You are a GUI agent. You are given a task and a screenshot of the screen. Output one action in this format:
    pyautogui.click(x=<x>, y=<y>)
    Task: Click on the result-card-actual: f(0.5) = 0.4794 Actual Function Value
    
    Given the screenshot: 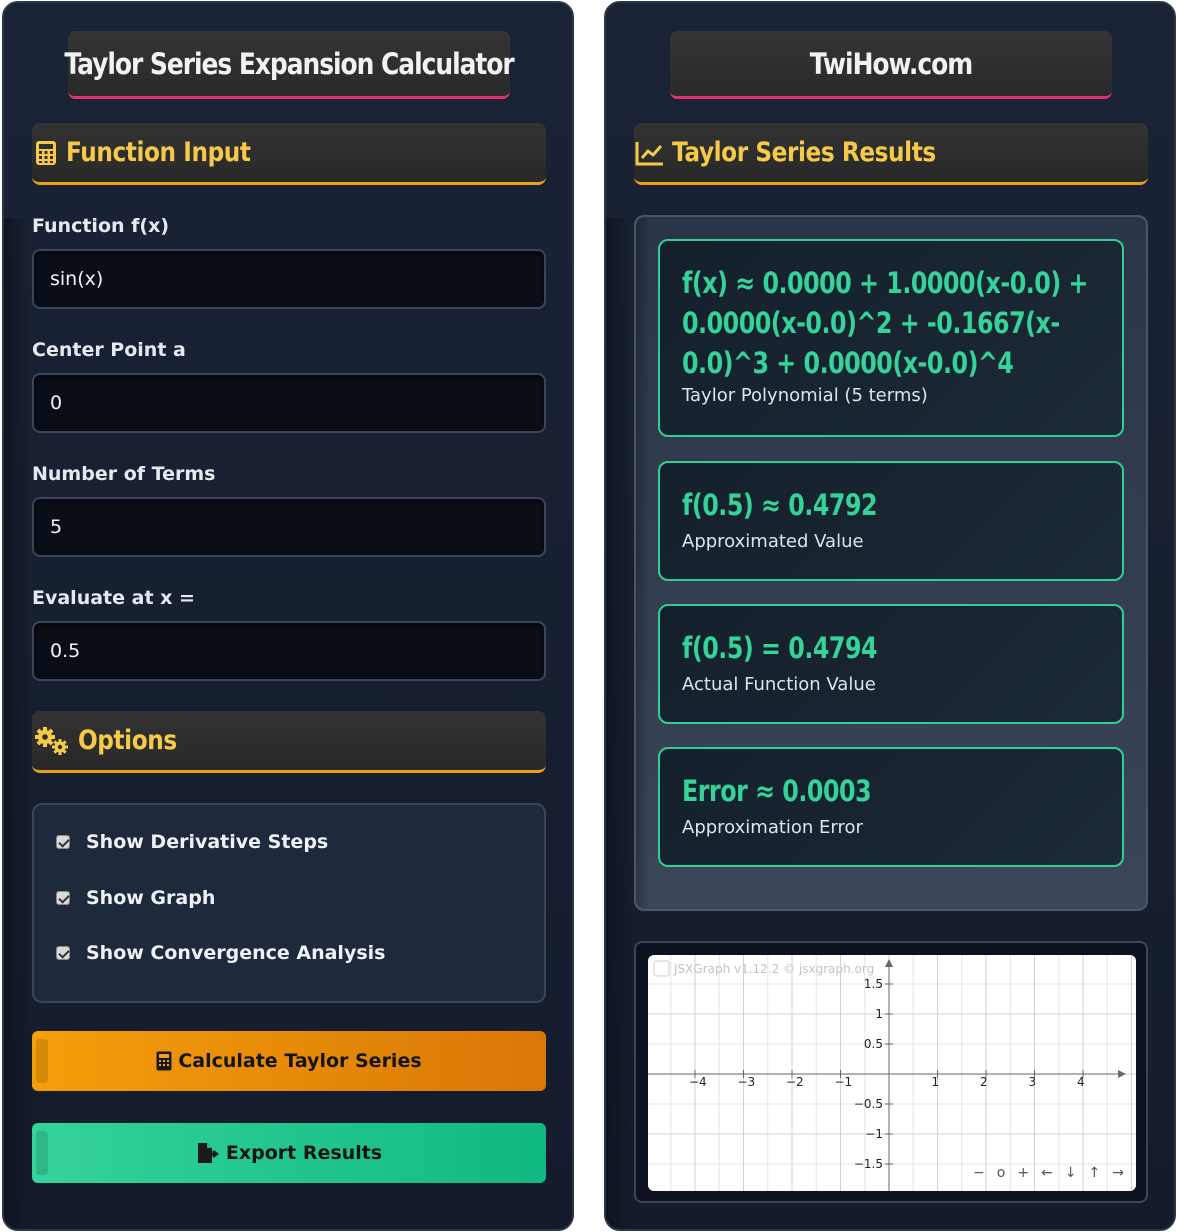 What is the action you would take?
    pyautogui.click(x=891, y=664)
    